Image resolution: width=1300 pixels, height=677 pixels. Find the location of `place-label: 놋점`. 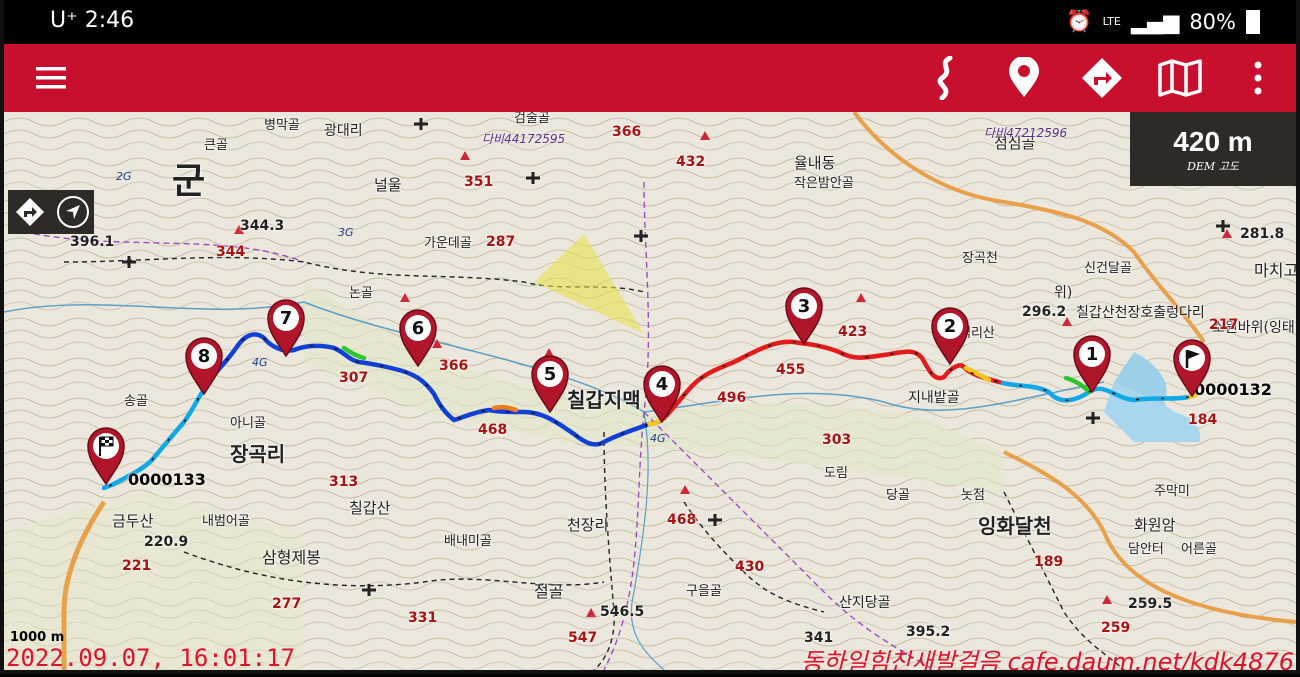

place-label: 놋점 is located at coordinates (973, 495).